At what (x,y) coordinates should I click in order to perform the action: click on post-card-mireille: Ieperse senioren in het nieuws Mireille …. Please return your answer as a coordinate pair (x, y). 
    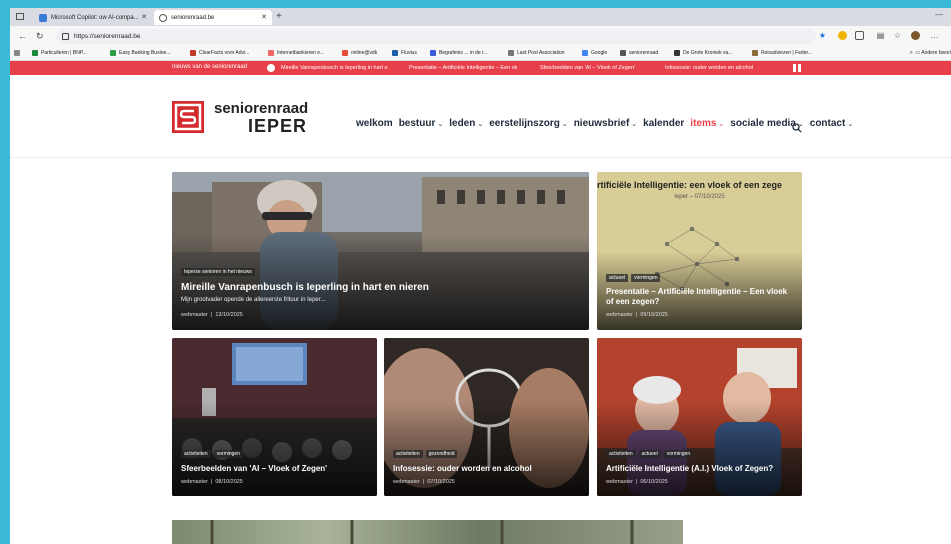
    Looking at the image, I should click on (380, 251).